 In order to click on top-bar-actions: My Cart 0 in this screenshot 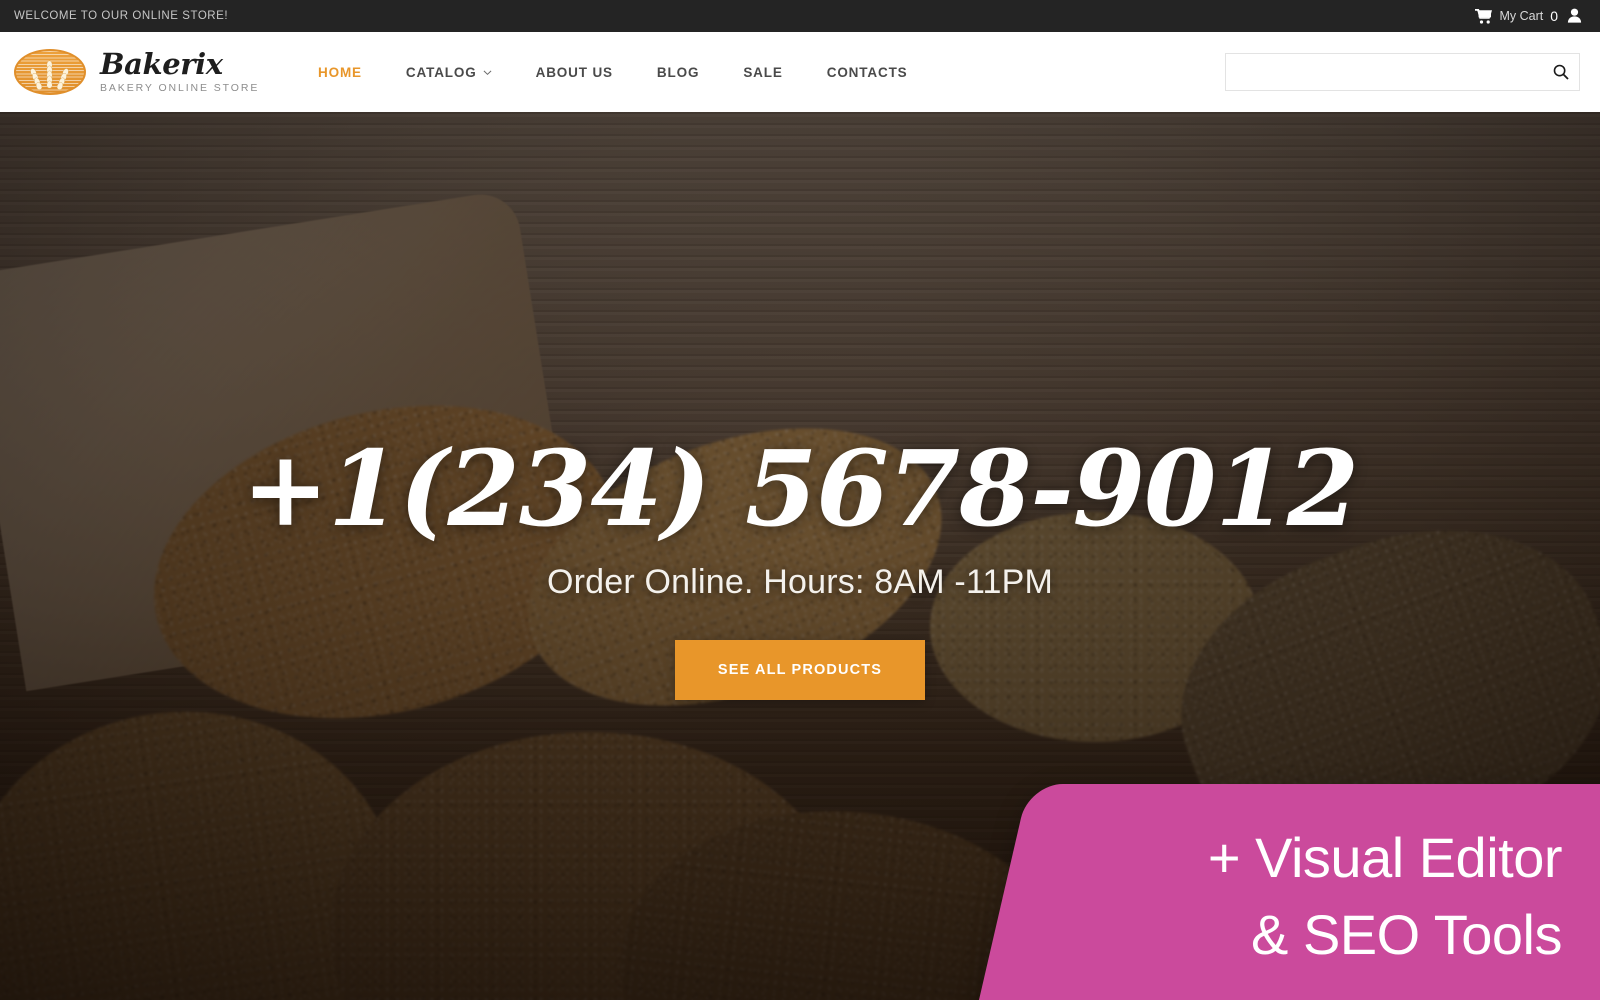, I will do `click(1528, 16)`.